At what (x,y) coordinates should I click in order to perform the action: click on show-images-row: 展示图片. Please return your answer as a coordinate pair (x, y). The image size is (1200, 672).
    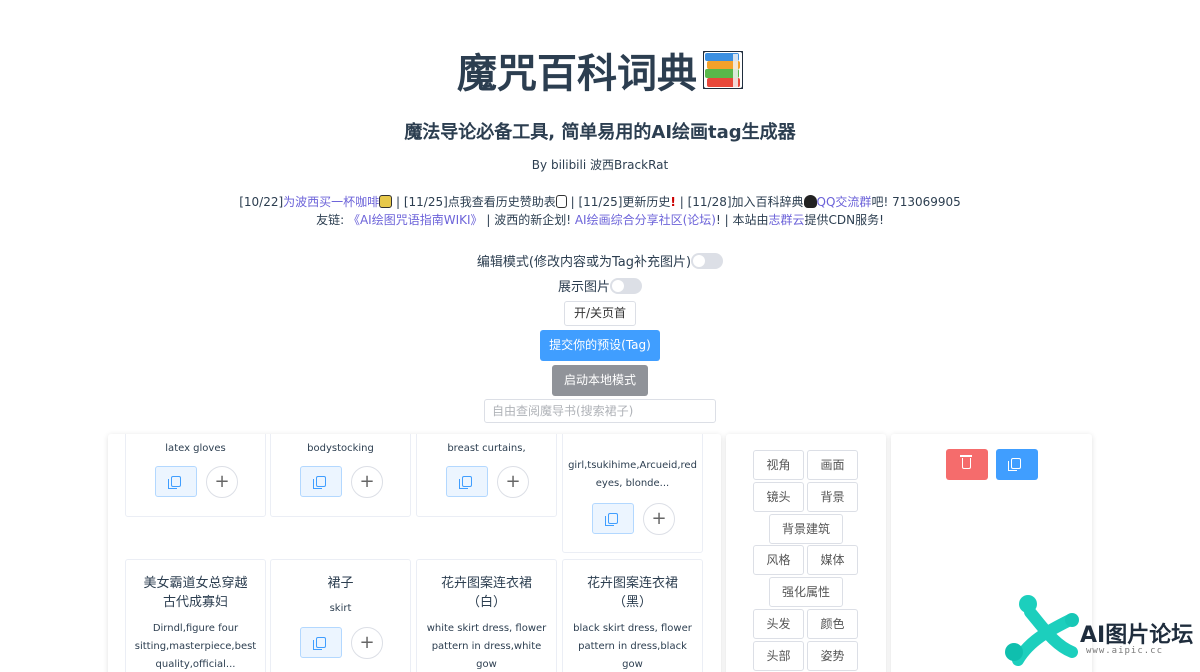
    Looking at the image, I should click on (600, 285).